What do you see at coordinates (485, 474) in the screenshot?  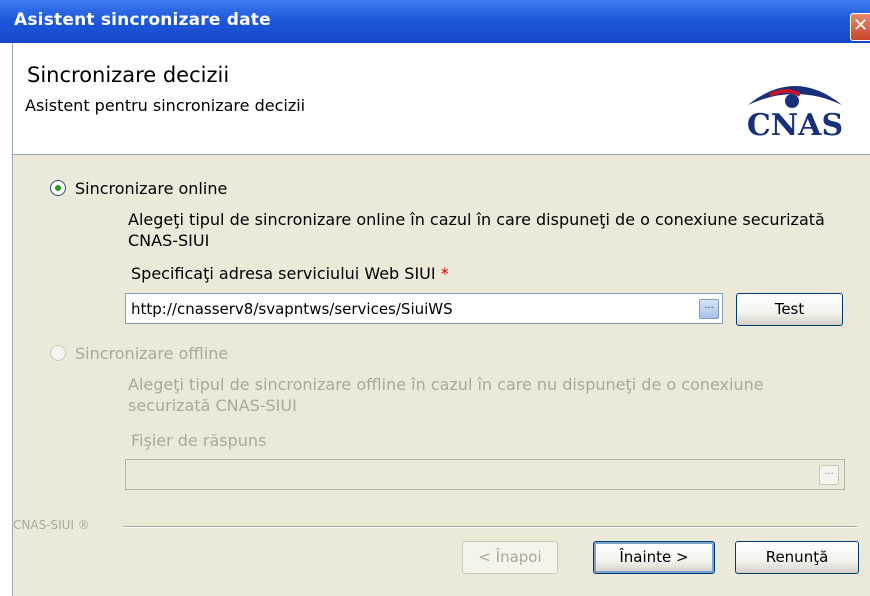 I see `response-file-input` at bounding box center [485, 474].